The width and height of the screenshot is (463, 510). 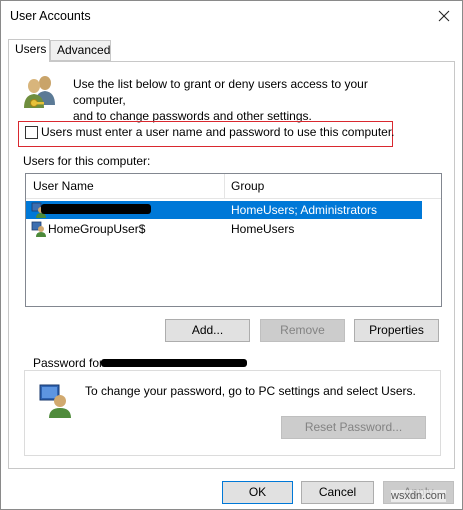 What do you see at coordinates (224, 229) in the screenshot?
I see `table-row: HomeGroupUser$ HomeUsers` at bounding box center [224, 229].